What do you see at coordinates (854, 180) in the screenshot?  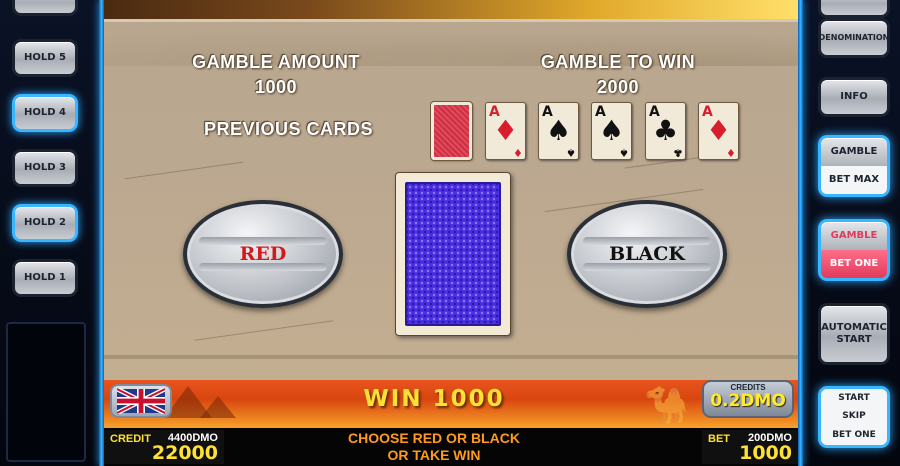 I see `bet-max-label: BET MAX` at bounding box center [854, 180].